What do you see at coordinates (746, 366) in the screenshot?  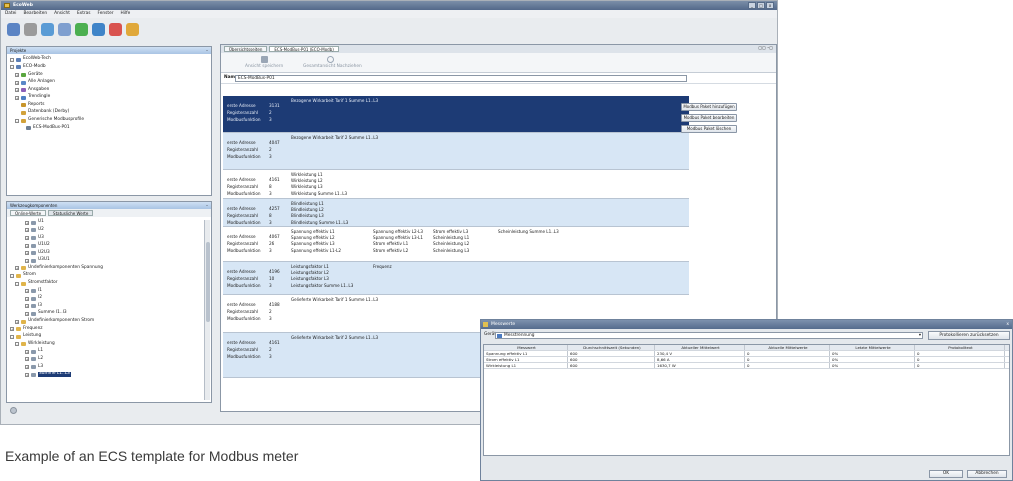 I see `table-row: Wirkleistung L1 600 1630,7 W 0 0% 0` at bounding box center [746, 366].